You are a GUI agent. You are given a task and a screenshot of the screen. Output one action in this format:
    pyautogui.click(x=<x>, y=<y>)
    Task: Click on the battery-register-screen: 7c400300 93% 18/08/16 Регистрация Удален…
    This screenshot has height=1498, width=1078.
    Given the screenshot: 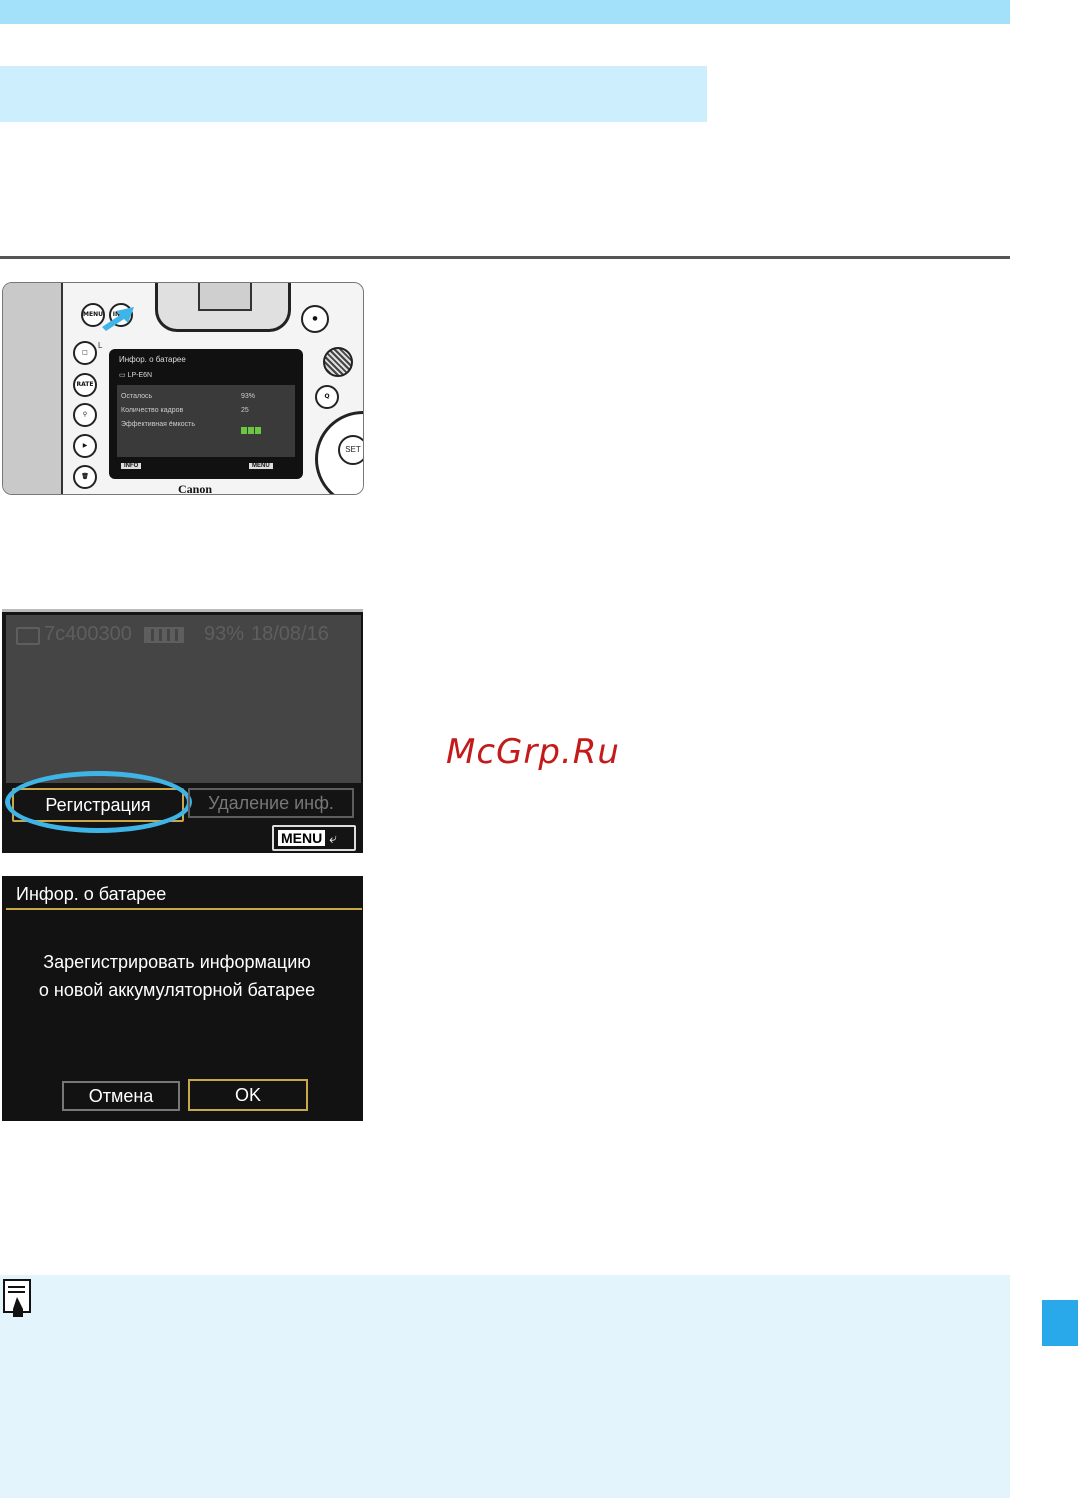 What is the action you would take?
    pyautogui.click(x=182, y=731)
    